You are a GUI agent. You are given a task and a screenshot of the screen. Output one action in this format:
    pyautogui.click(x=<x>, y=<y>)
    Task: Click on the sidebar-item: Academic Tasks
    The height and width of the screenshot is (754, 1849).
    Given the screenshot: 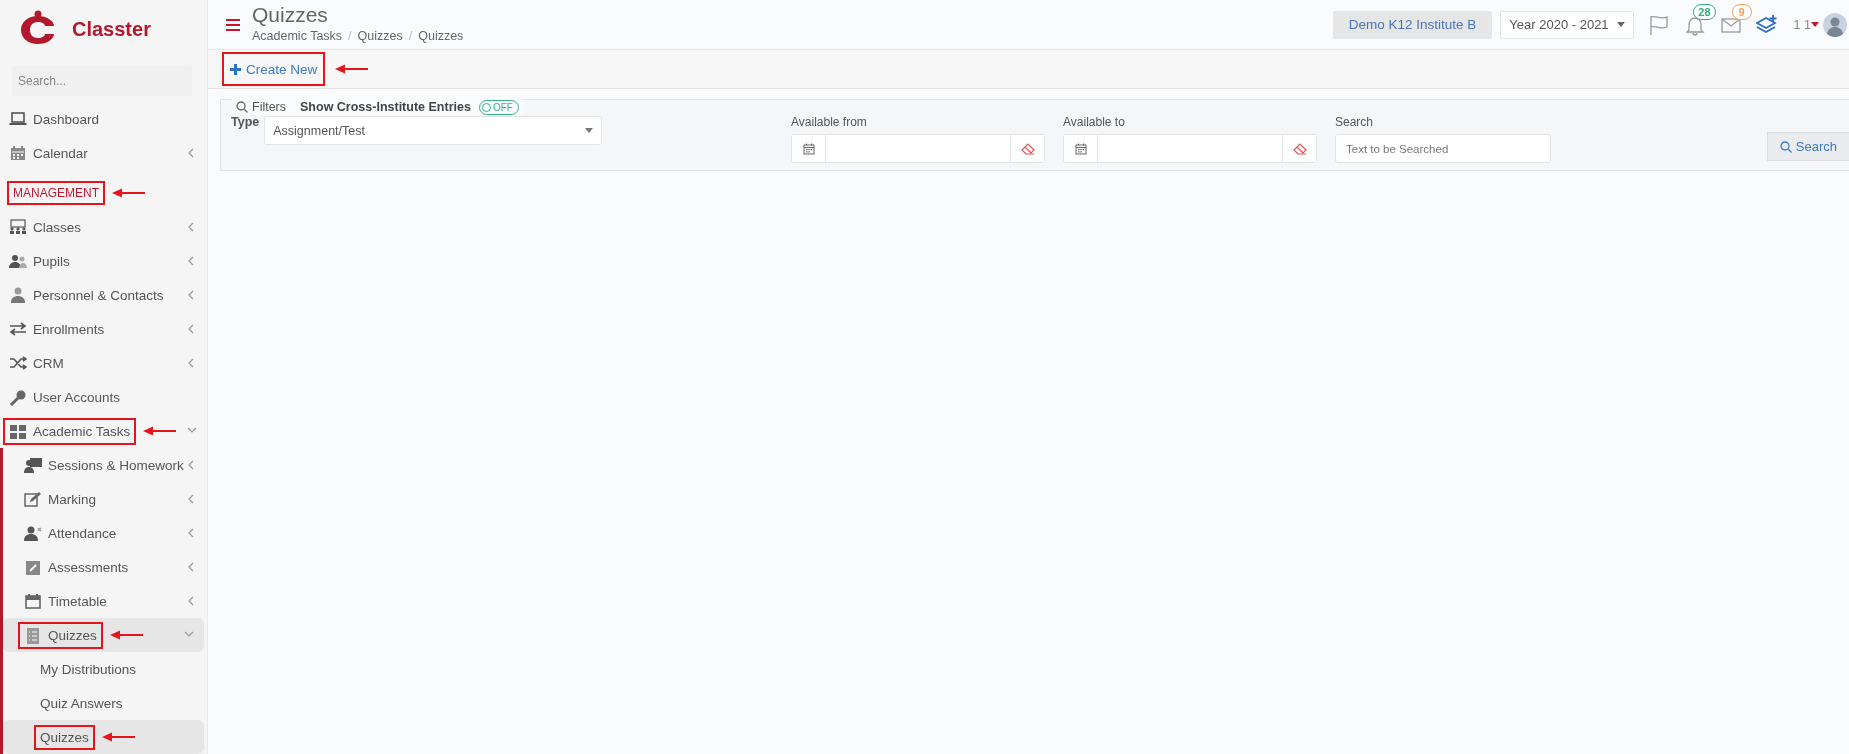 What is the action you would take?
    pyautogui.click(x=70, y=431)
    